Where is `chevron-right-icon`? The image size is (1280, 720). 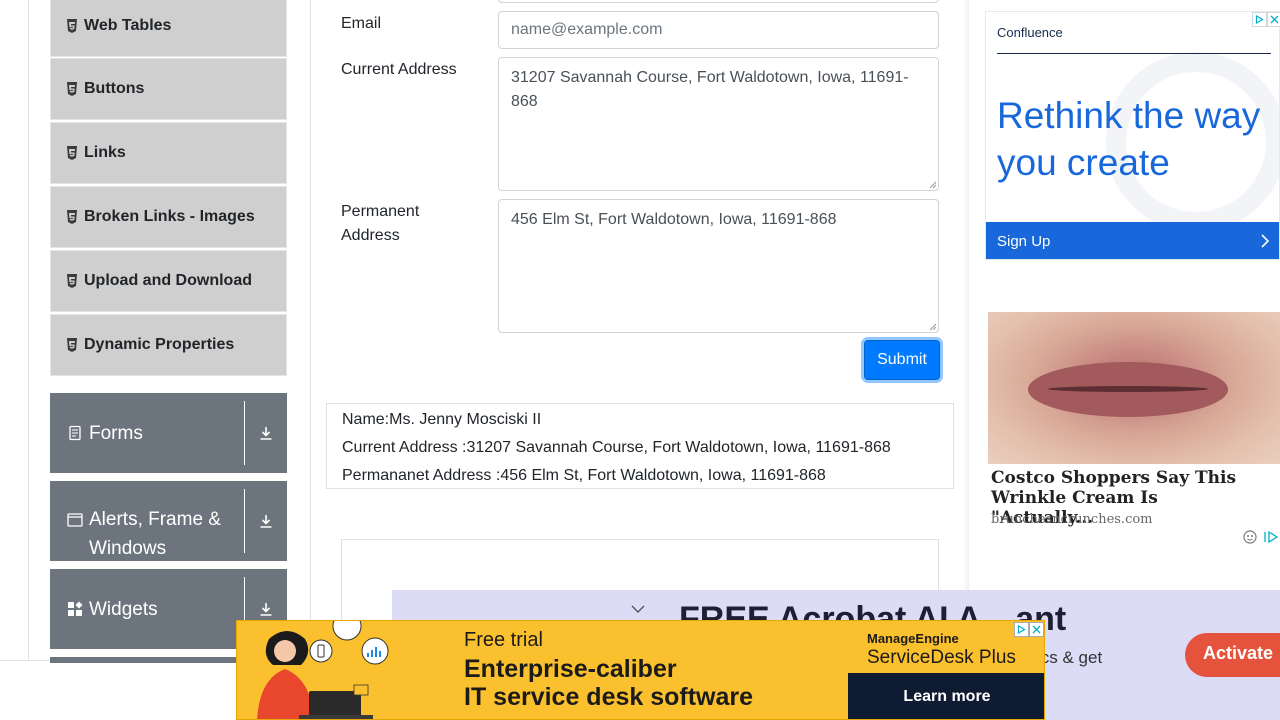 chevron-right-icon is located at coordinates (1265, 241).